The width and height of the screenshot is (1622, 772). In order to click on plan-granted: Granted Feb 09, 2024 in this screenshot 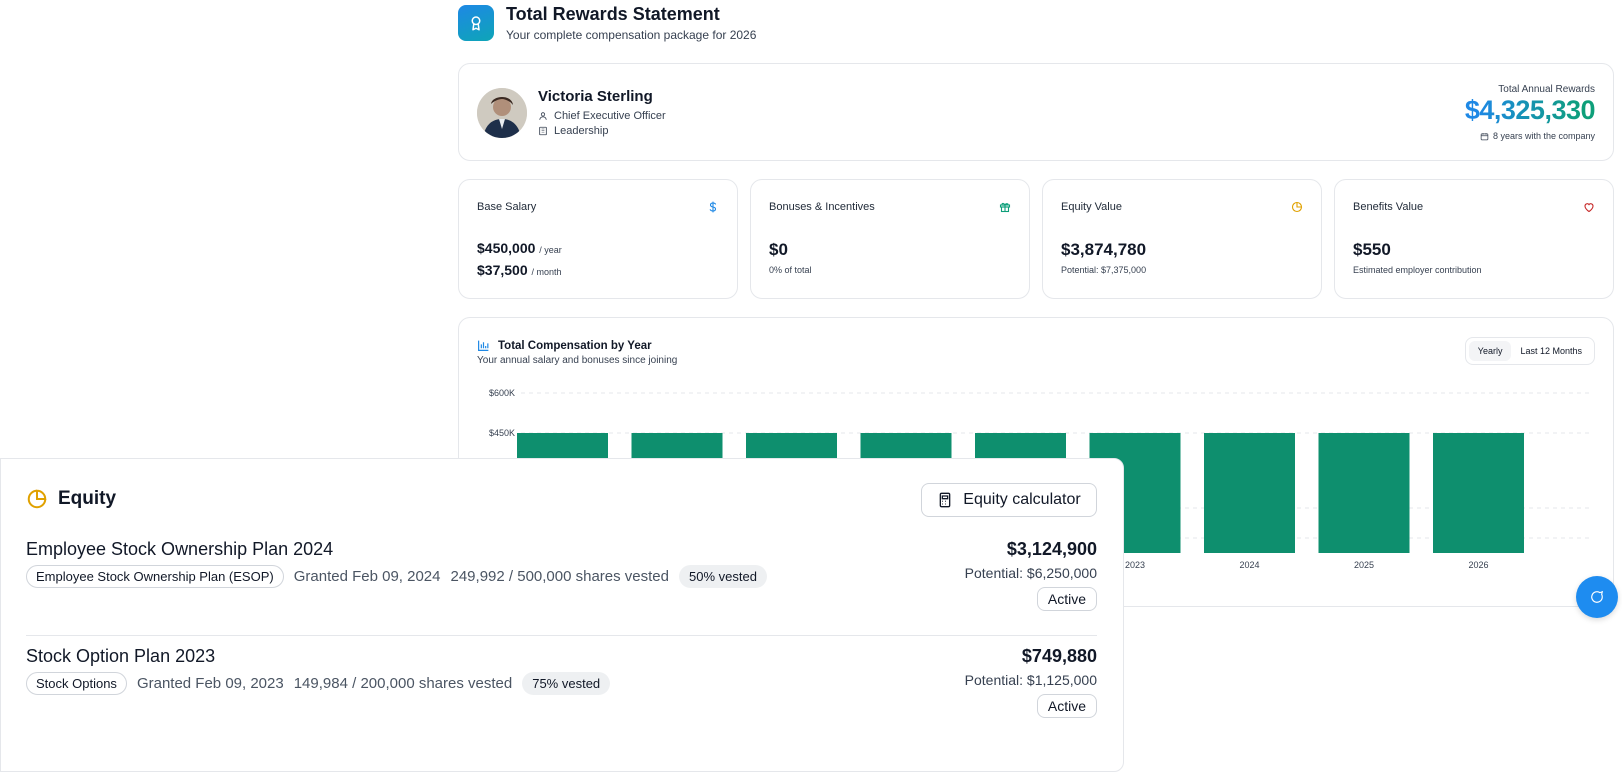, I will do `click(367, 576)`.